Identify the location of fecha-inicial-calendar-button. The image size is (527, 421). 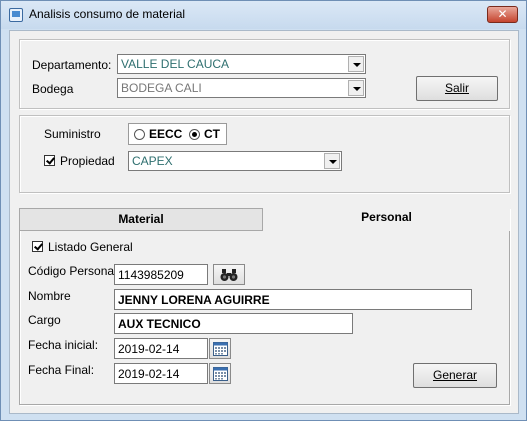
(220, 348).